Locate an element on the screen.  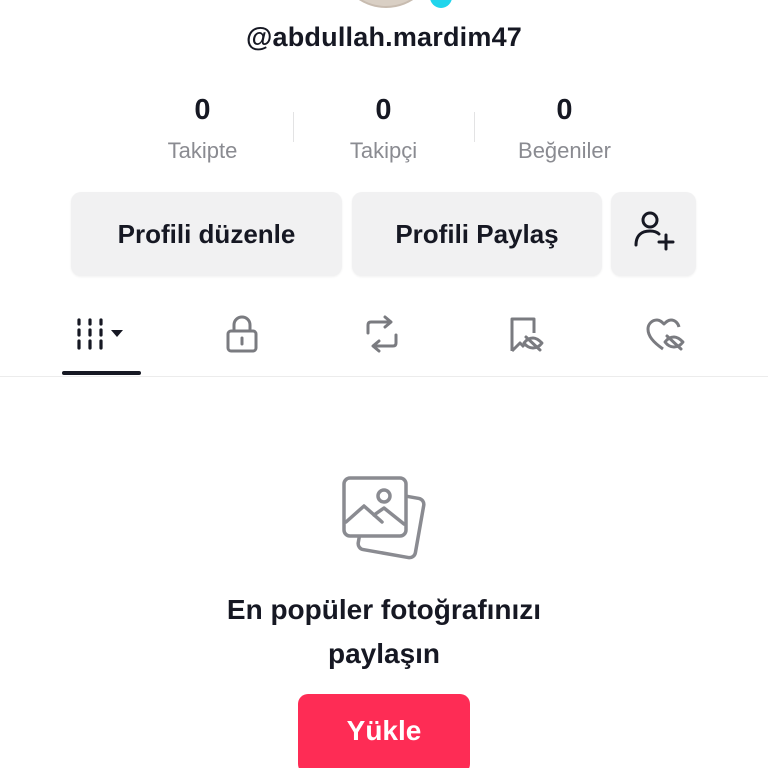
profile-stats: 0 Takipte 0 Takipçi 0 Beğeniler is located at coordinates (384, 132).